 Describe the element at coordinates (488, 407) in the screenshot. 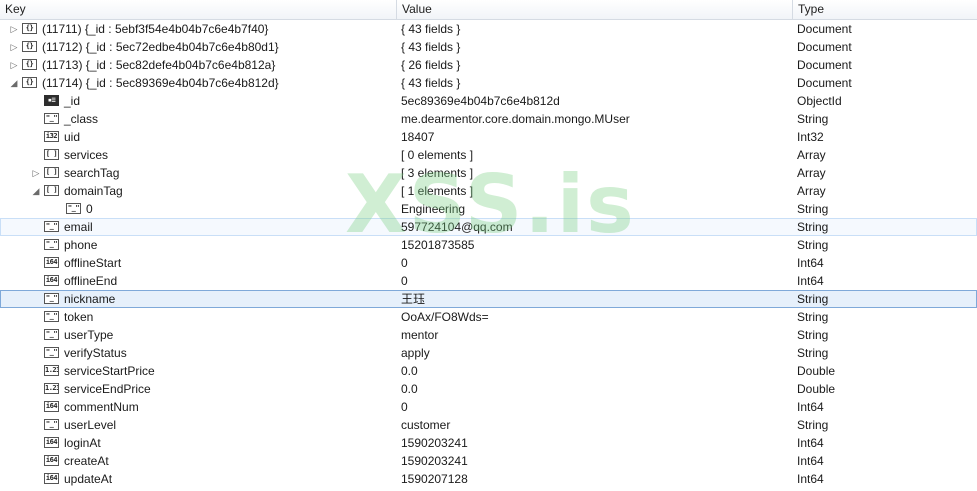

I see `tree-row: i64 commentNum 0 Int64` at that location.